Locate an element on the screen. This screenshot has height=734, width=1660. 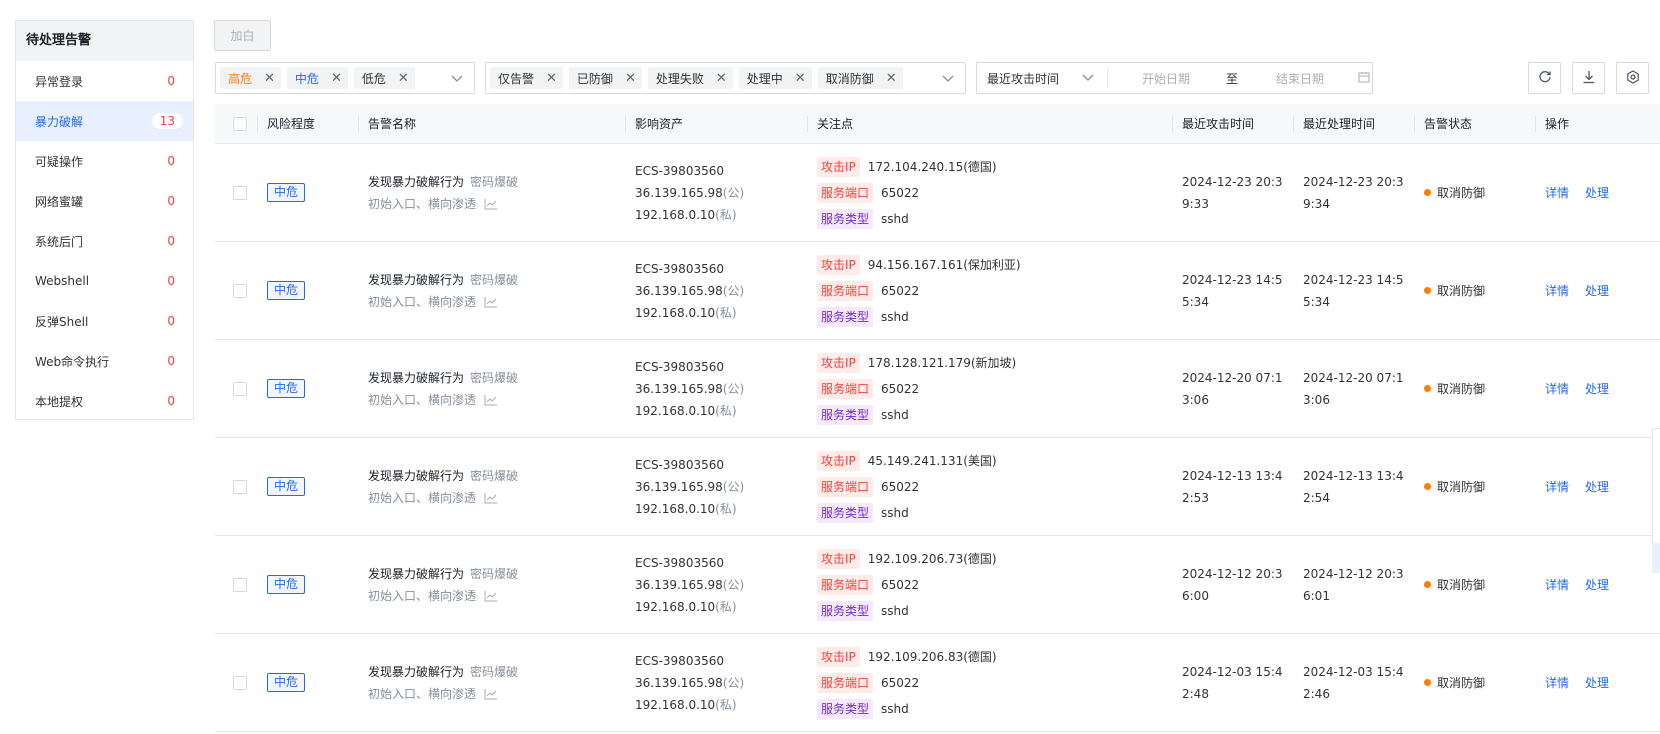
refresh-button is located at coordinates (1544, 78).